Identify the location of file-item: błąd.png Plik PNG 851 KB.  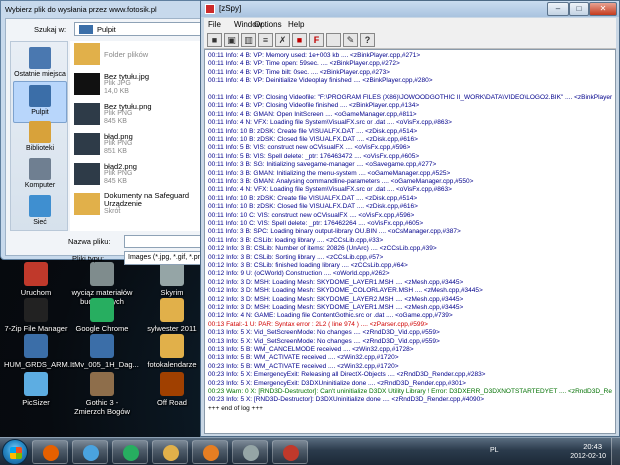
(142, 144).